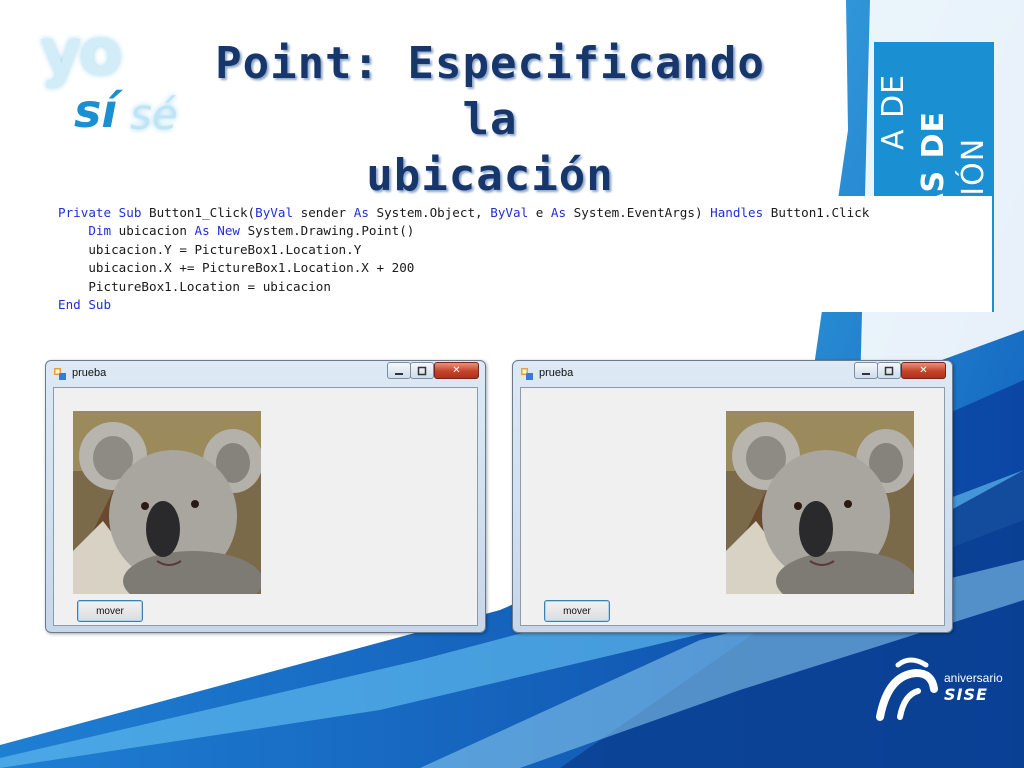  What do you see at coordinates (85, 305) in the screenshot?
I see `code-keyword: End Sub` at bounding box center [85, 305].